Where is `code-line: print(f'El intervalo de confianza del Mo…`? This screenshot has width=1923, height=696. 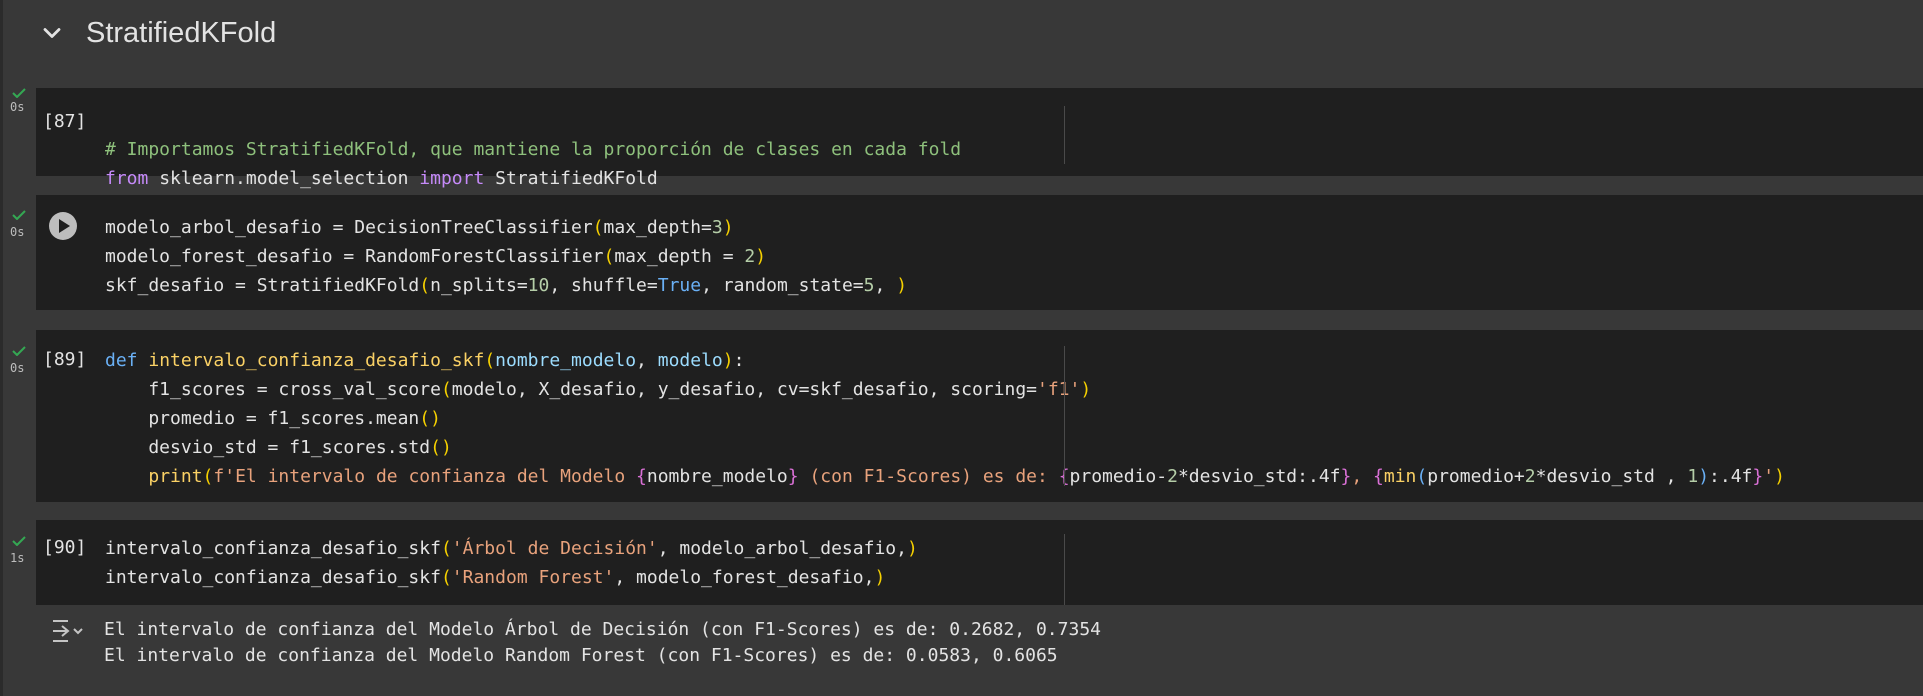
code-line: print(f'El intervalo de confianza del Mo… is located at coordinates (966, 476).